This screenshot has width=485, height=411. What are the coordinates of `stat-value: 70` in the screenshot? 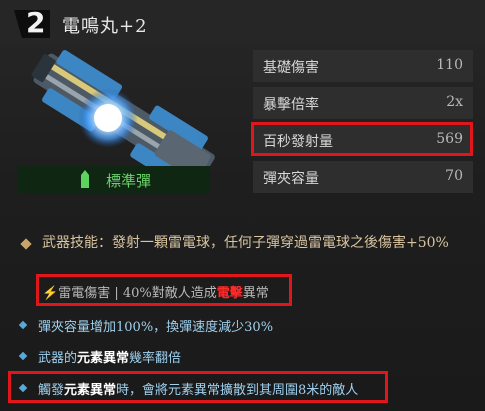 It's located at (454, 176).